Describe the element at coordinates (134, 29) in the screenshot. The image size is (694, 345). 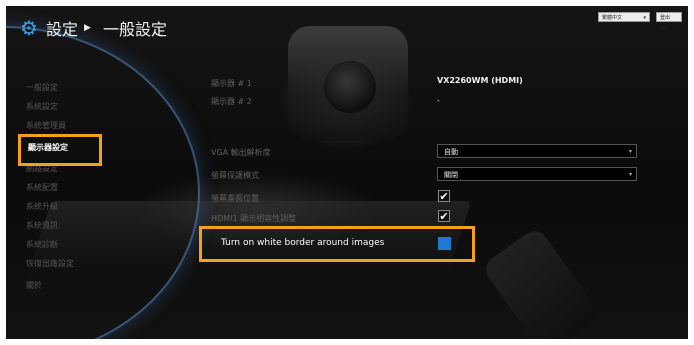
I see `breadcrumb-general-settings: 一般設定` at that location.